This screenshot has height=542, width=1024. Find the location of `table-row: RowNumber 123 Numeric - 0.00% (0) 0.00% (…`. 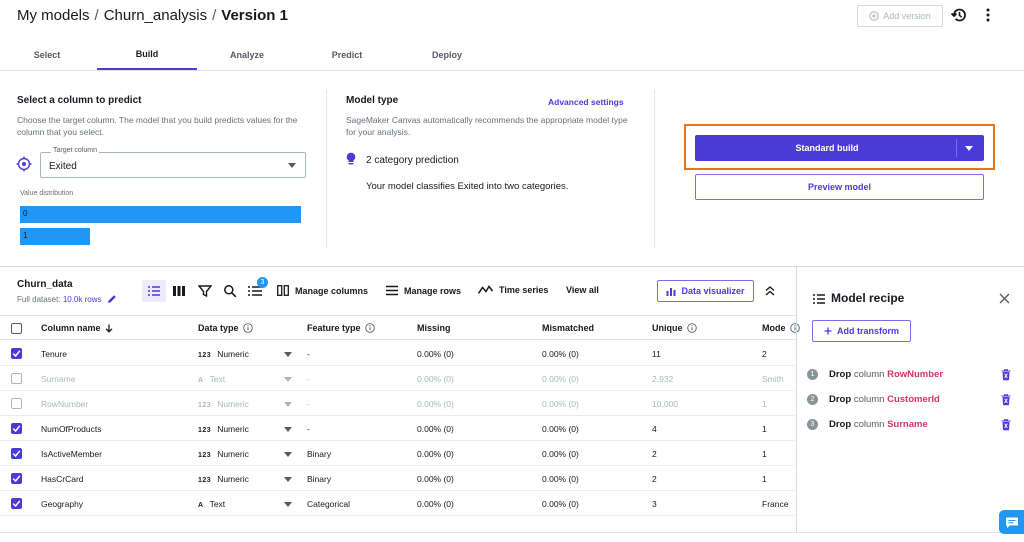

table-row: RowNumber 123 Numeric - 0.00% (0) 0.00% (… is located at coordinates (397, 403).